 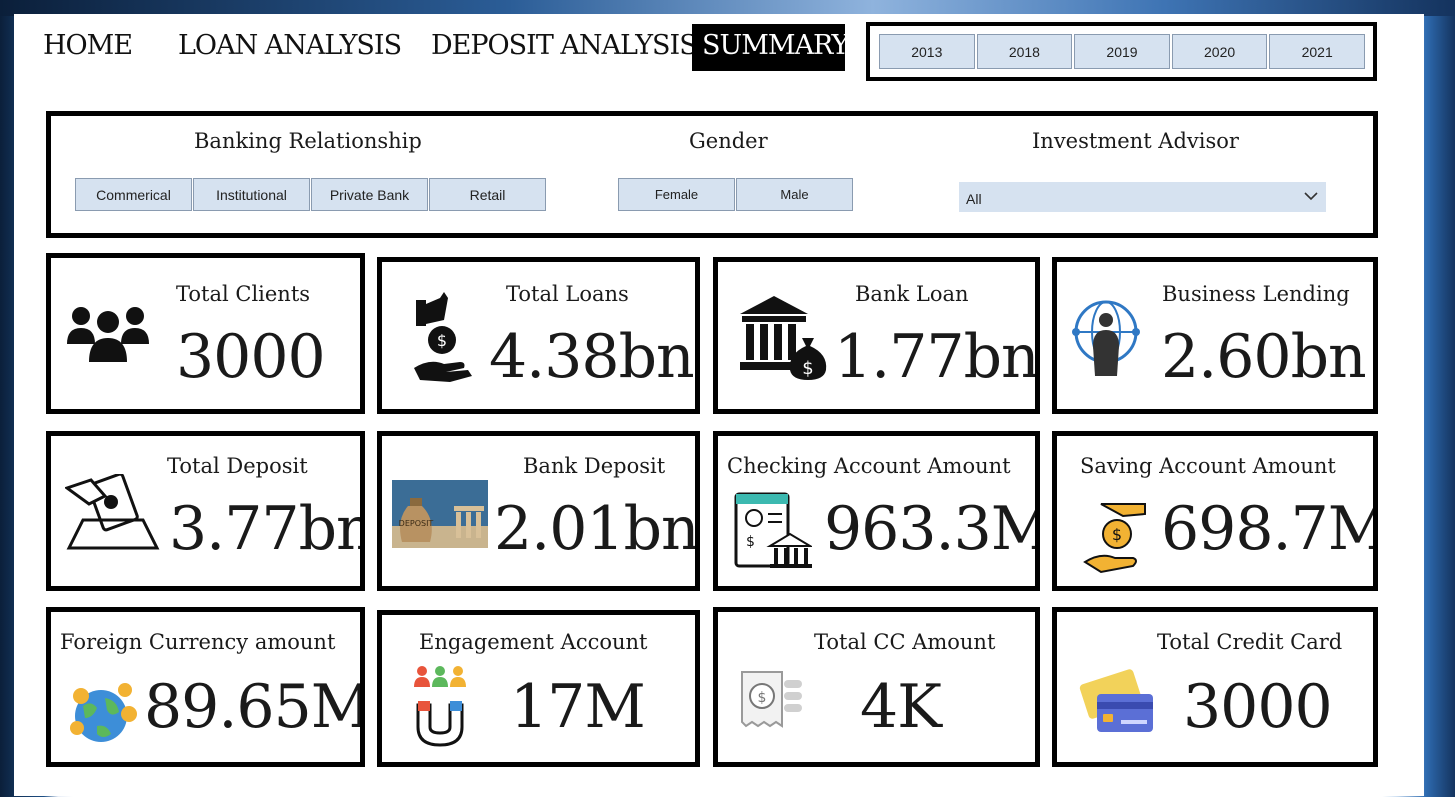 What do you see at coordinates (243, 294) in the screenshot?
I see `card-title: Total Clients` at bounding box center [243, 294].